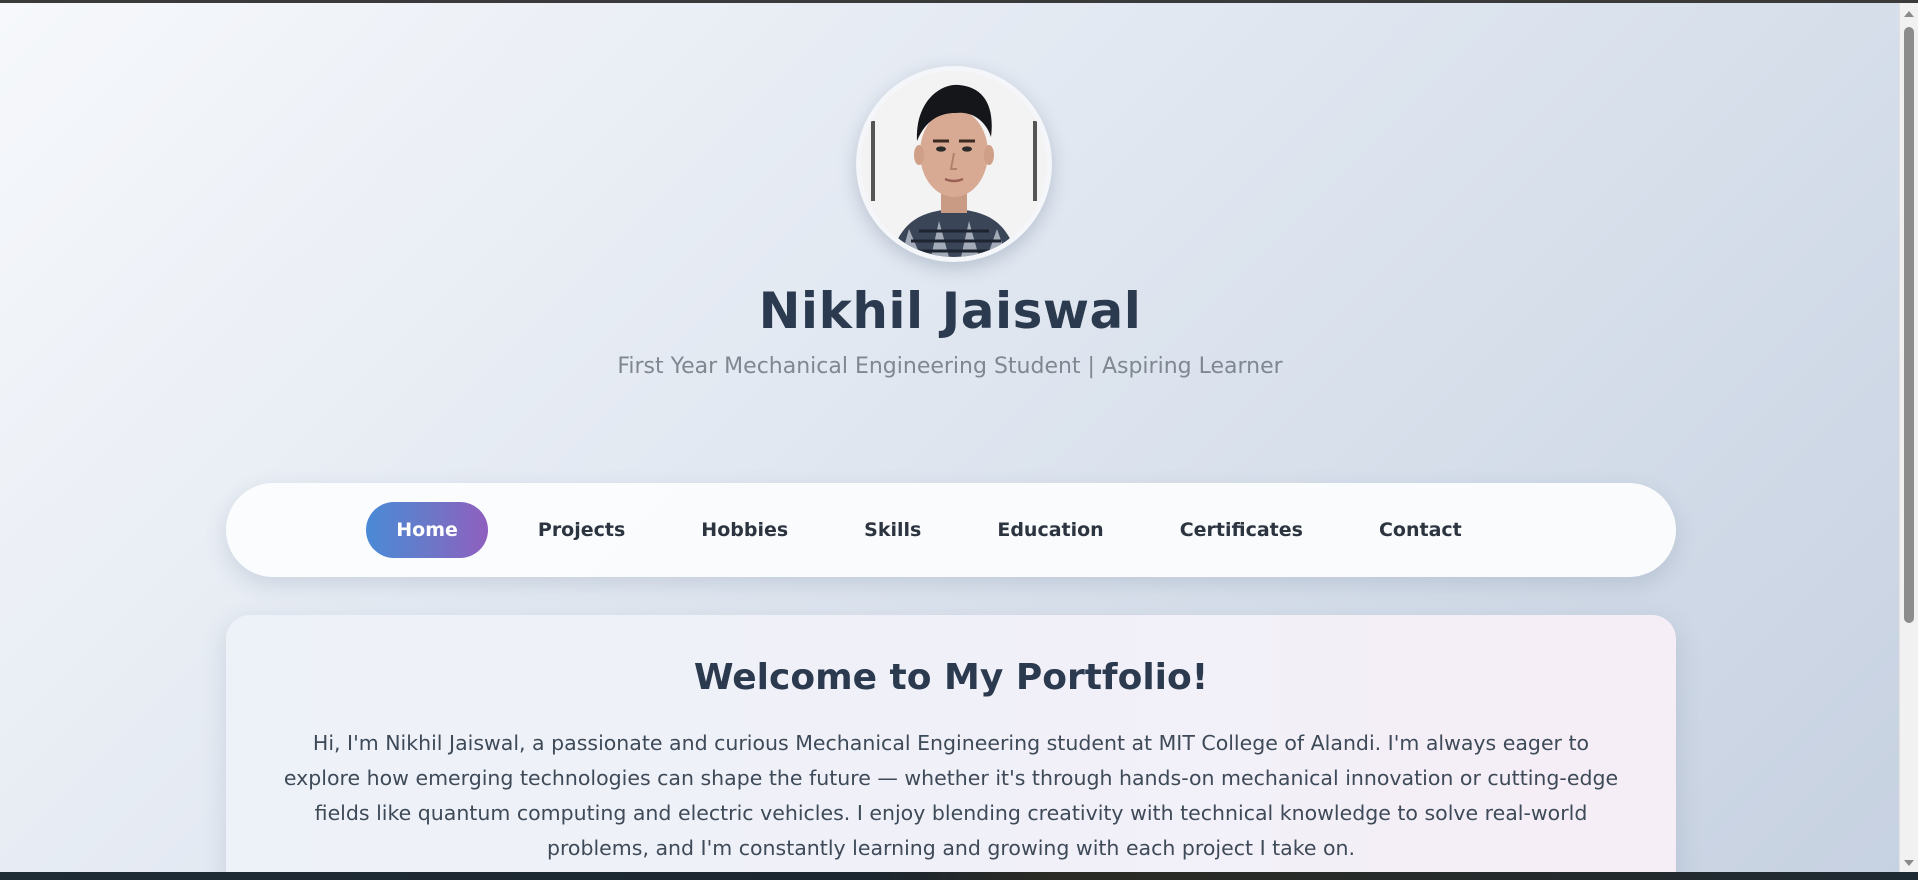 Image resolution: width=1918 pixels, height=880 pixels. I want to click on nav-projects-link: Projects, so click(581, 530).